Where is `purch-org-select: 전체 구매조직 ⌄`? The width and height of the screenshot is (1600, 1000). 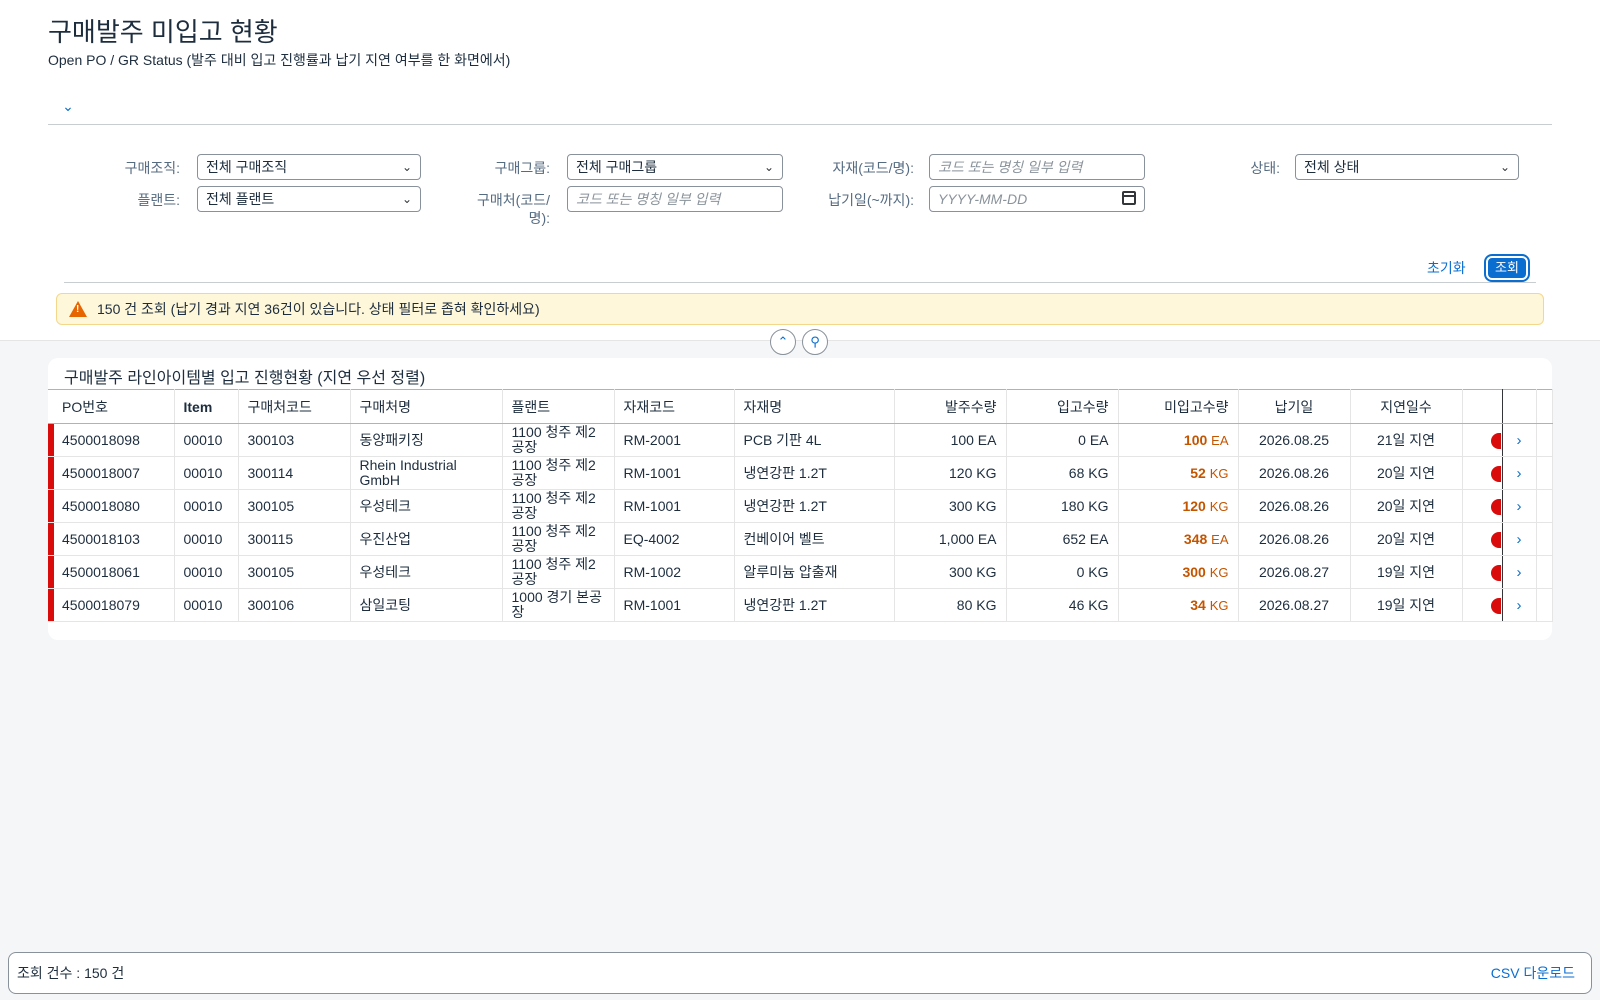
purch-org-select: 전체 구매조직 ⌄ is located at coordinates (309, 167).